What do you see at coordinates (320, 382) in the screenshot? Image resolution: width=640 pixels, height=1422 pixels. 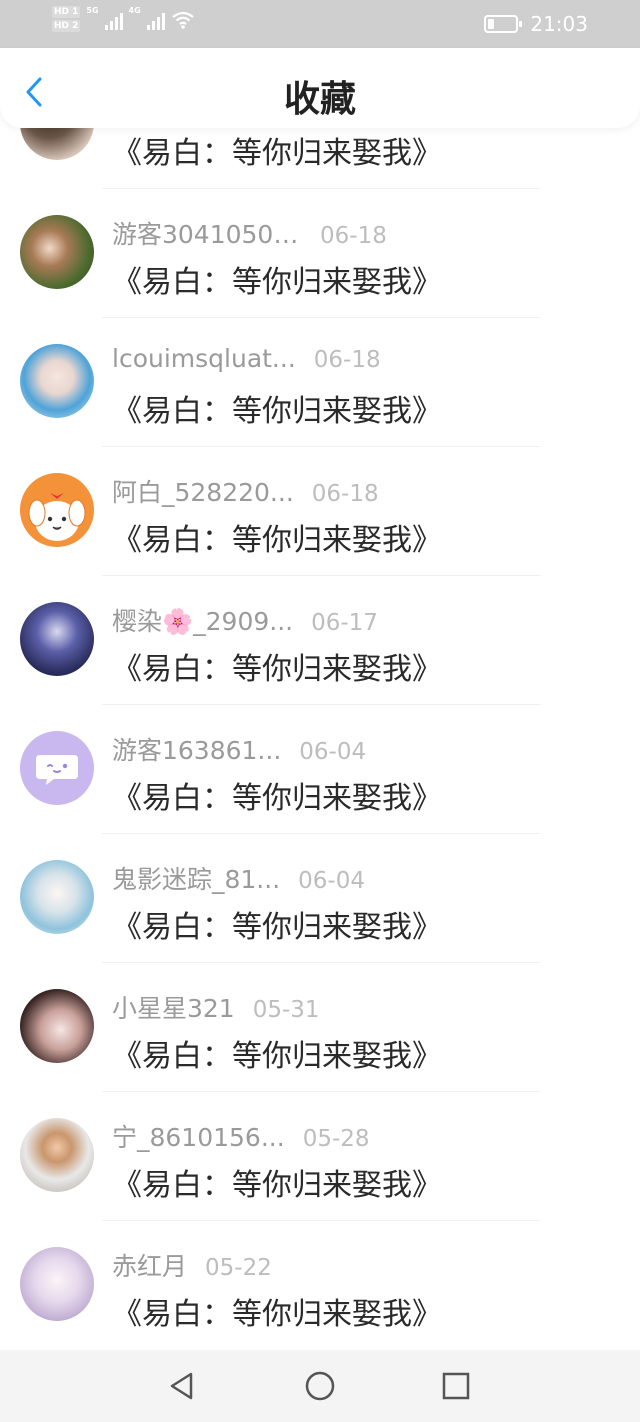 I see `list-item: lcouimsqluat... 06-18 《易白：等你归来娶我》` at bounding box center [320, 382].